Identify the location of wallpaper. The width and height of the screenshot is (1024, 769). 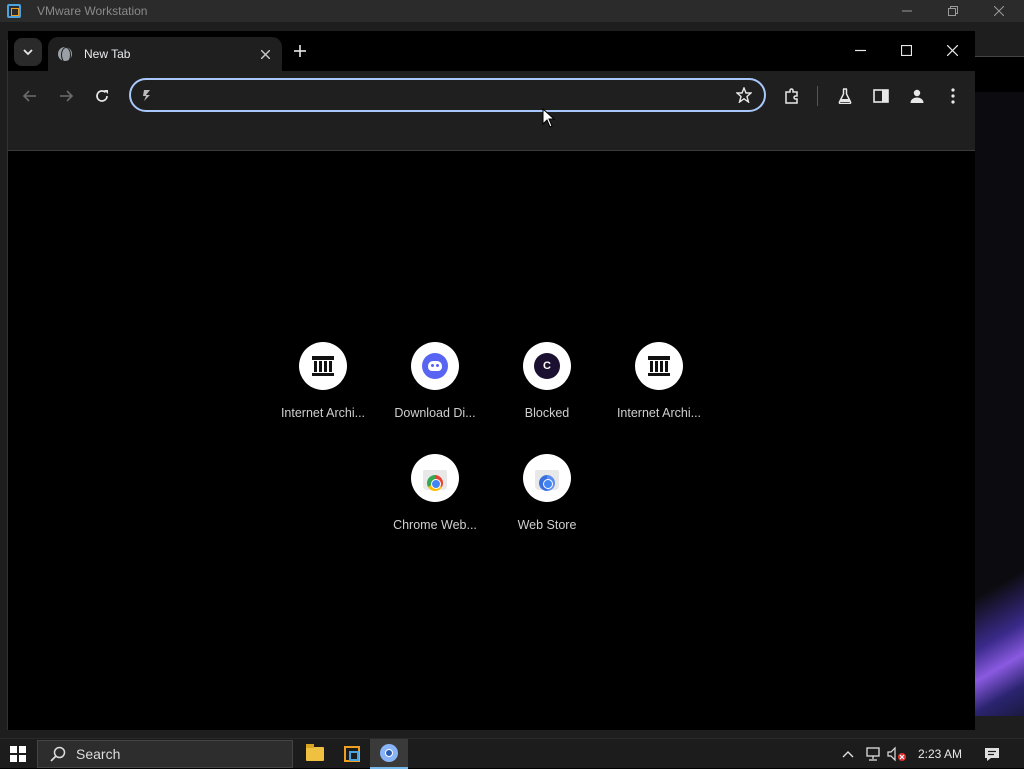
(999, 626).